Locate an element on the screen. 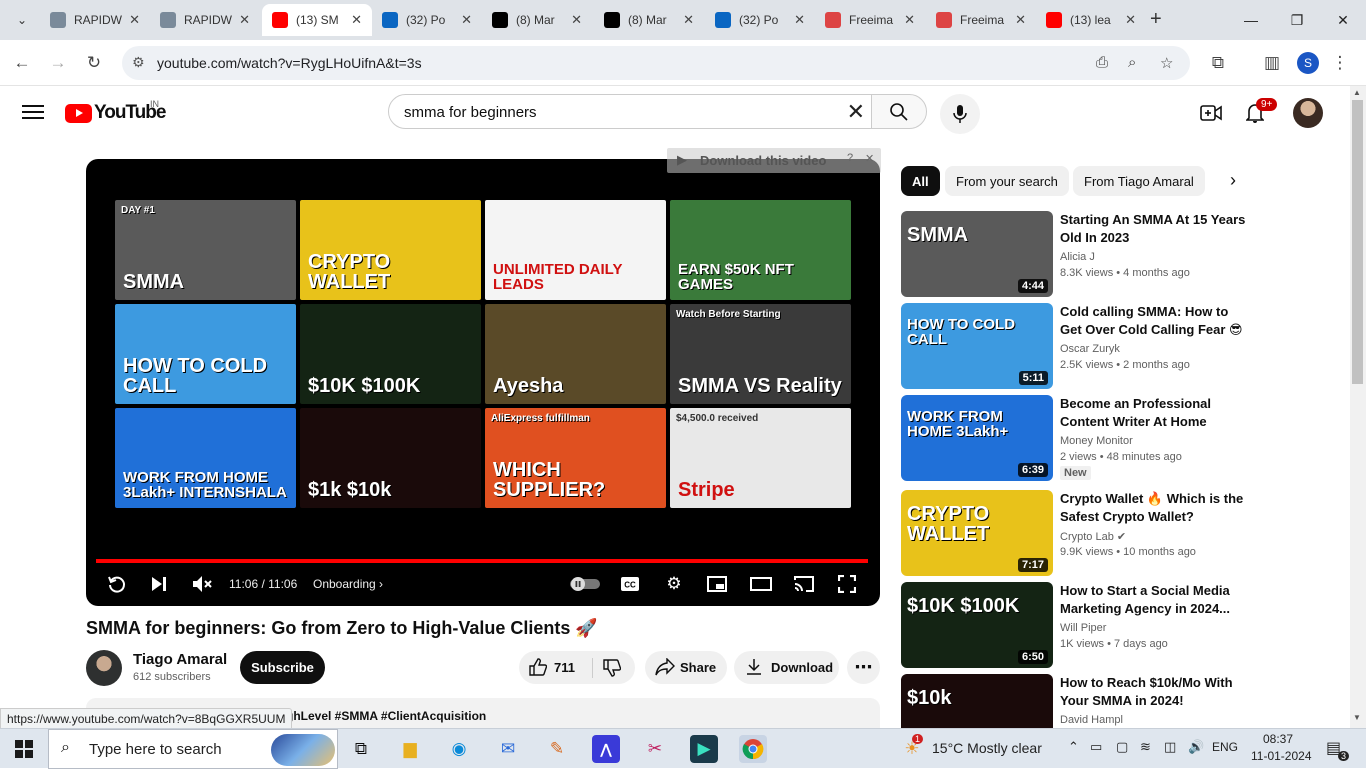  search-input: smma for beginners ✕ is located at coordinates (630, 111).